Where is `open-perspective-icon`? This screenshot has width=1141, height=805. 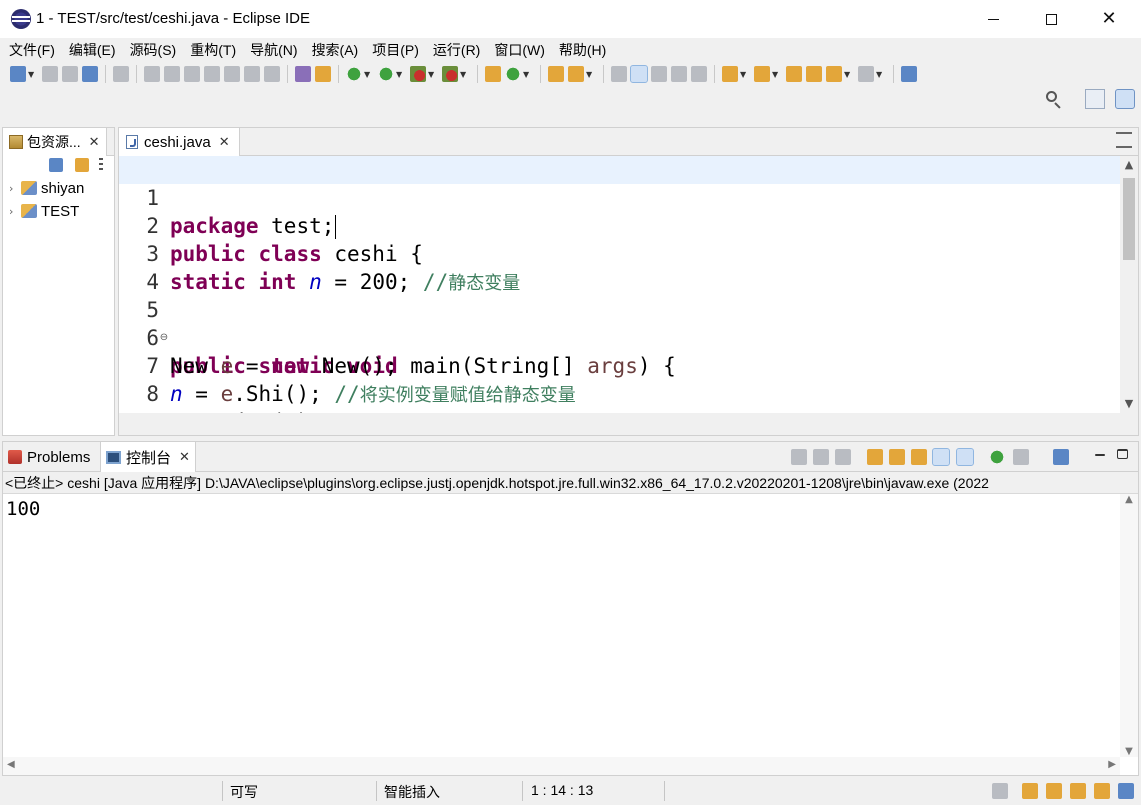
open-perspective-icon is located at coordinates (1095, 99).